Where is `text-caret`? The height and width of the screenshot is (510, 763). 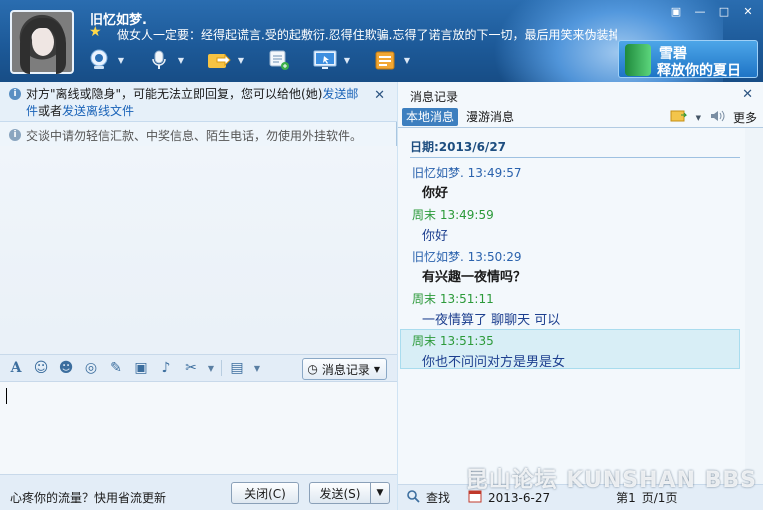 text-caret is located at coordinates (6, 396).